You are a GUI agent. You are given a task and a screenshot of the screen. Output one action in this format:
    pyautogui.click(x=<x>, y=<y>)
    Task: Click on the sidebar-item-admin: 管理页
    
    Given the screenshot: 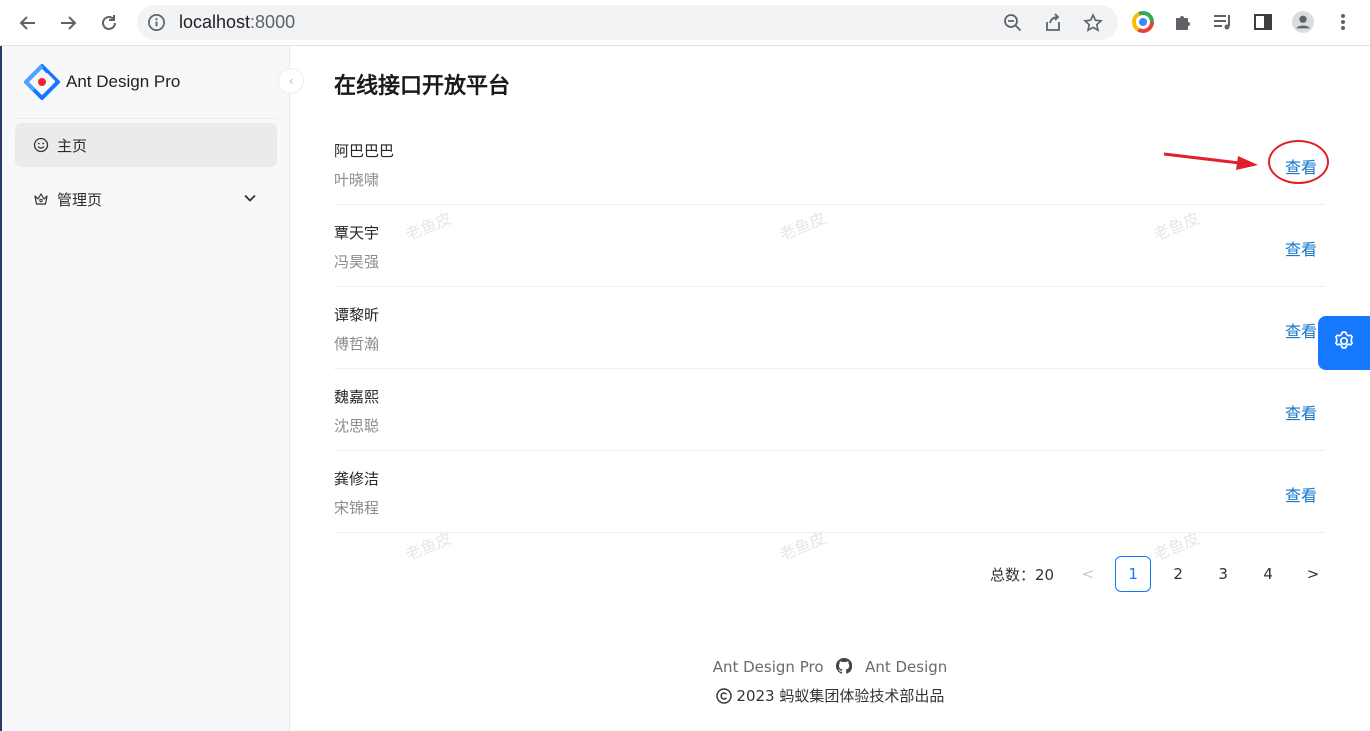 What is the action you would take?
    pyautogui.click(x=146, y=199)
    